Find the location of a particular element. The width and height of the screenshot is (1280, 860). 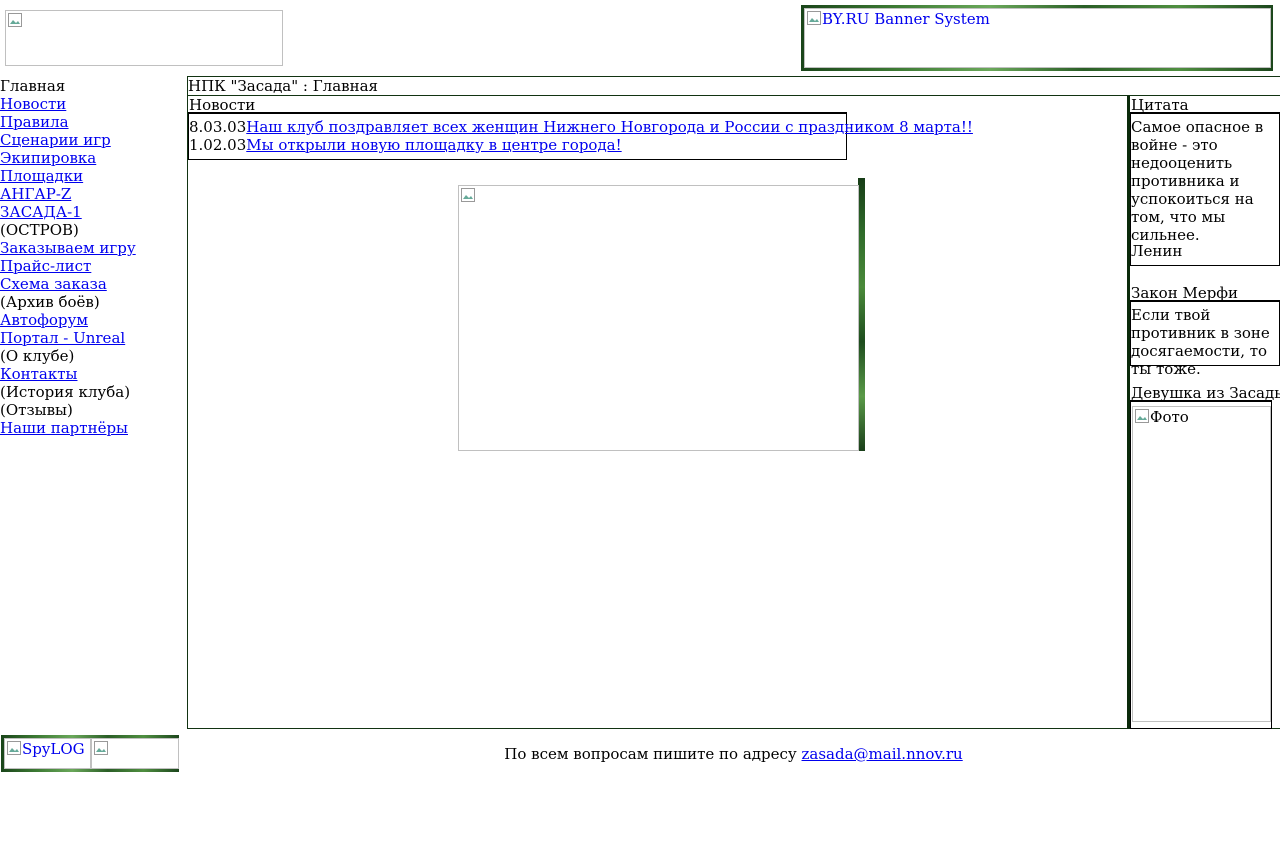

nav-item-order-game: Заказываем игру is located at coordinates (68, 248).